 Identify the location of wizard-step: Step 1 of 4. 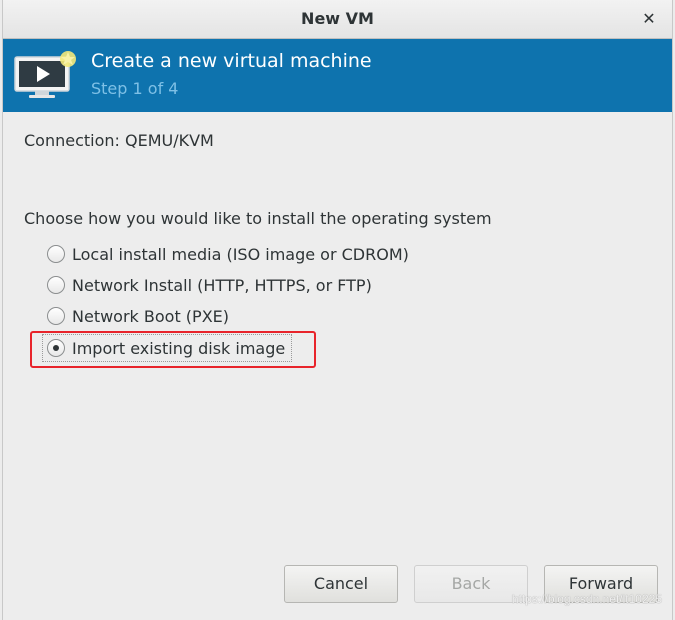
(135, 88).